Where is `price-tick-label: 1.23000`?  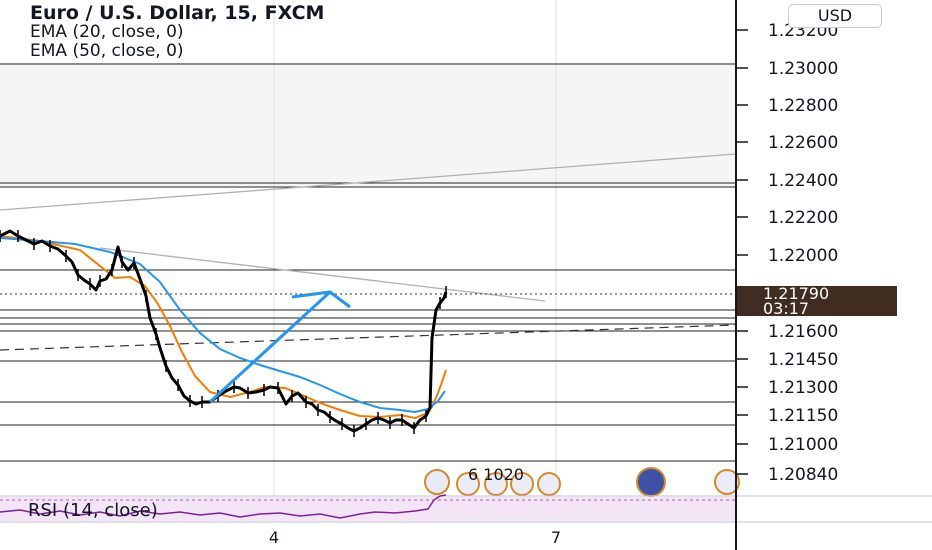
price-tick-label: 1.23000 is located at coordinates (803, 69).